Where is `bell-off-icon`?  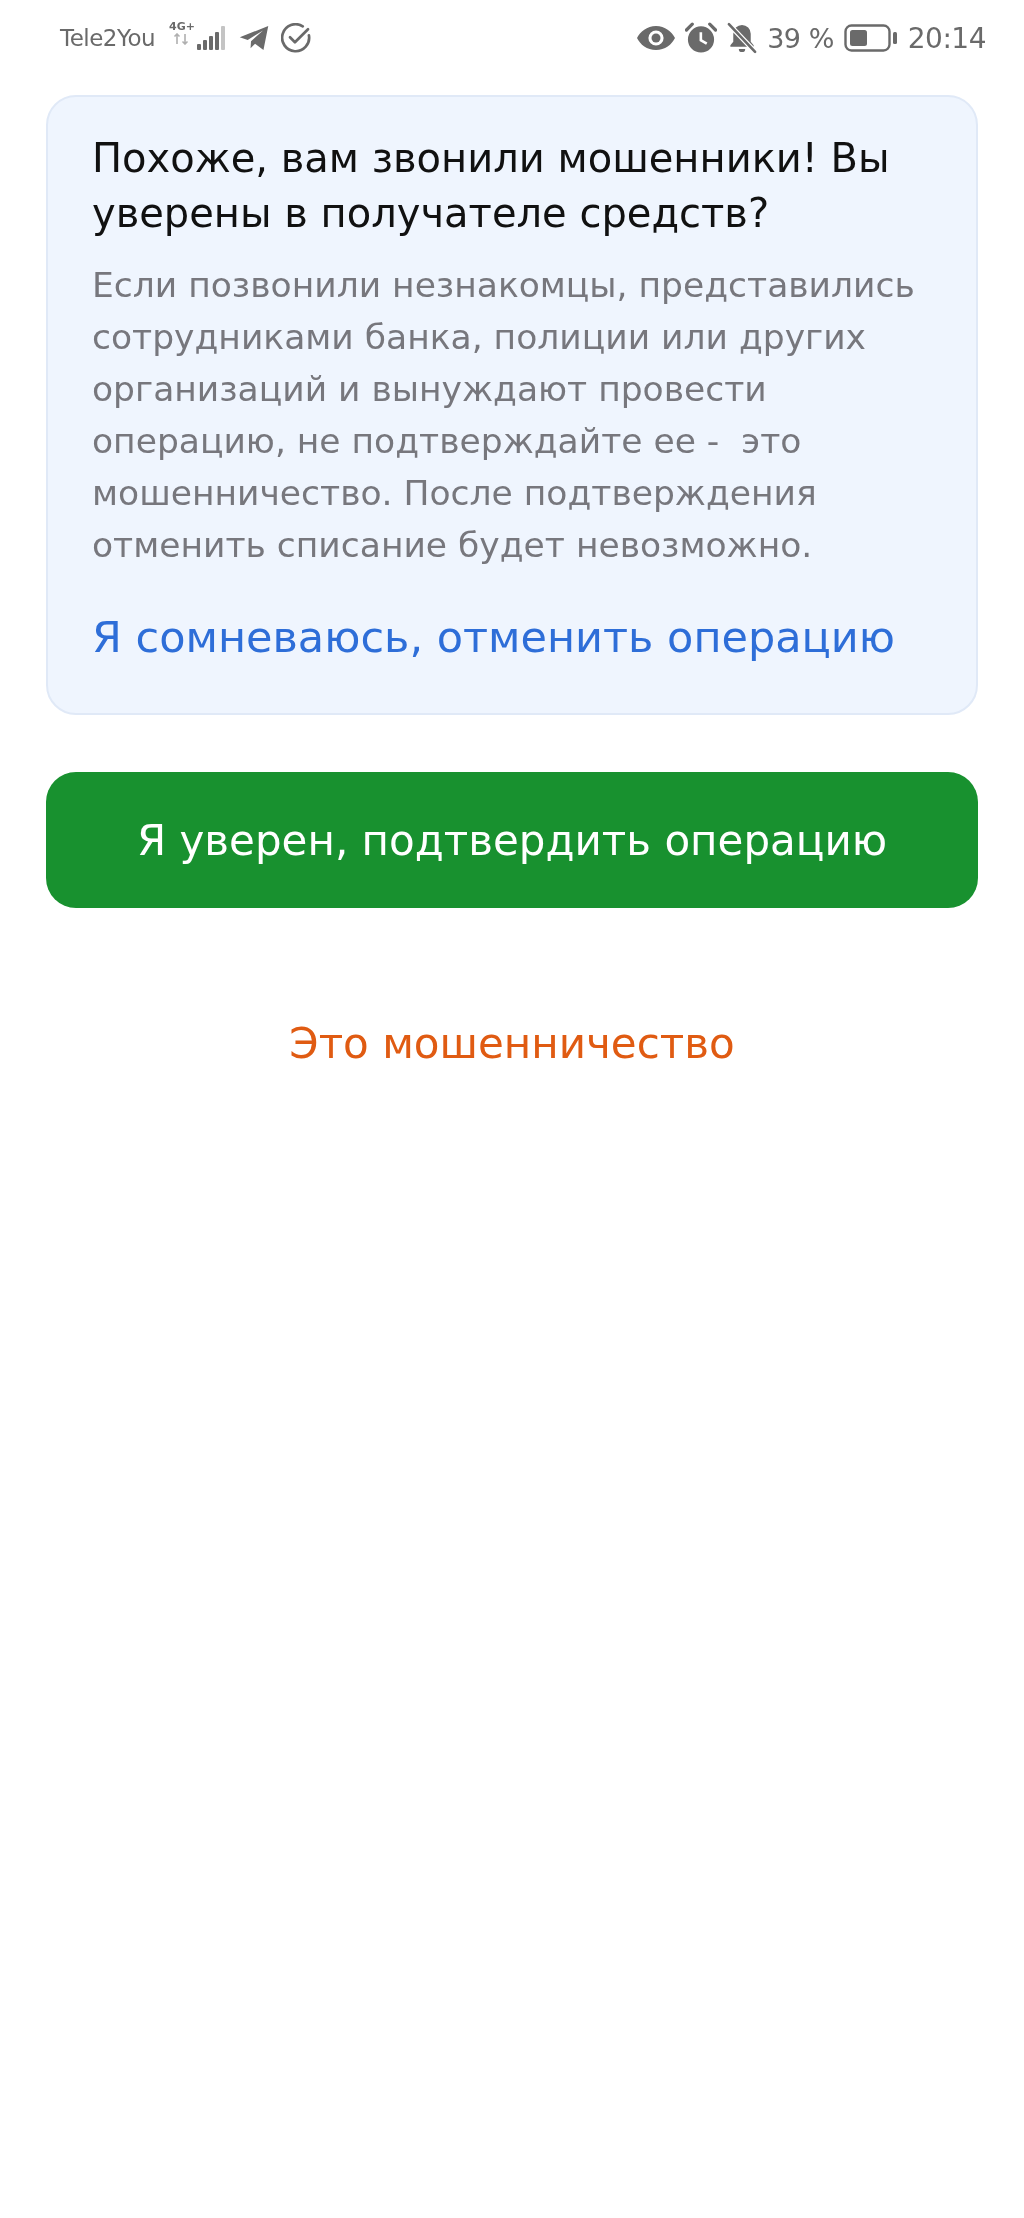 bell-off-icon is located at coordinates (742, 38).